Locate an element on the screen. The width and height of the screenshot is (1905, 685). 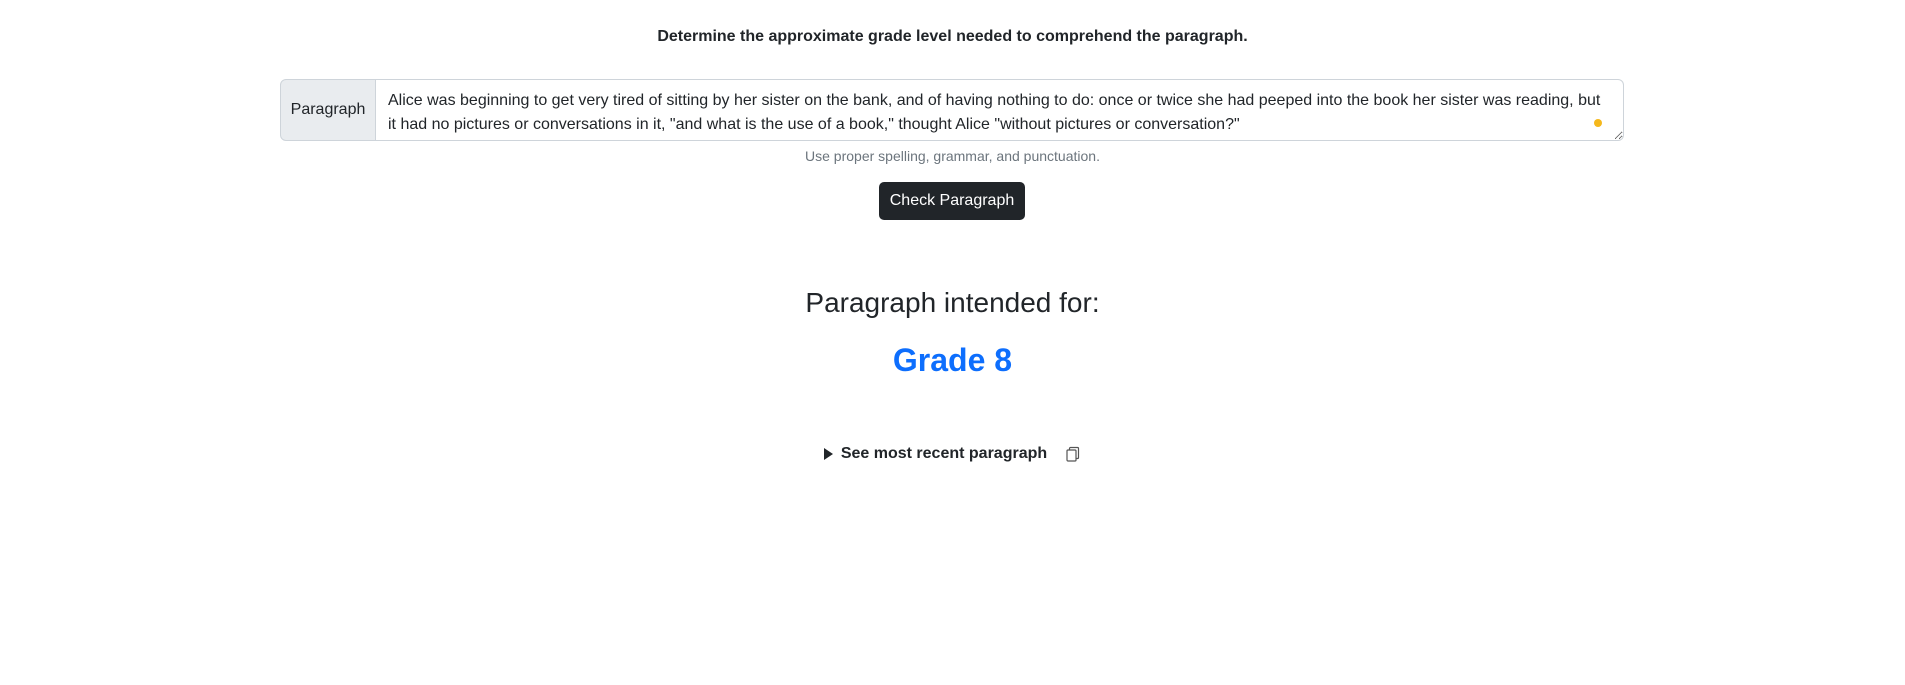
recent-paragraph-row: See most recent paragraph is located at coordinates (952, 454).